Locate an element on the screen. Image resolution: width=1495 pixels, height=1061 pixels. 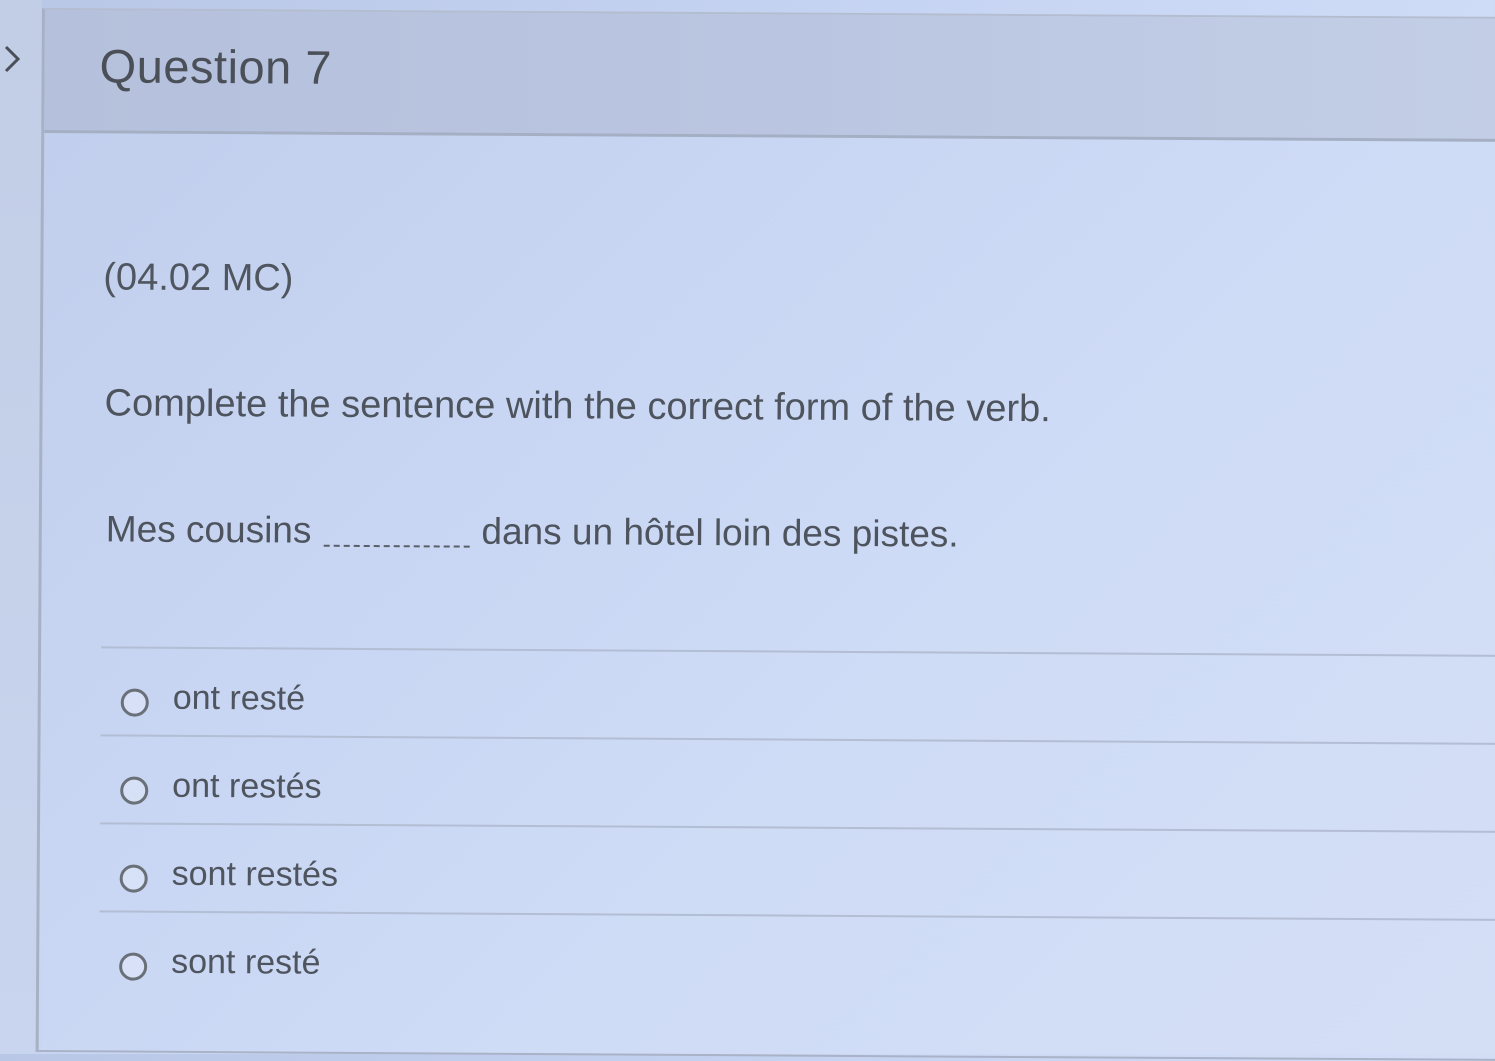
option-label: ont restés is located at coordinates (247, 786).